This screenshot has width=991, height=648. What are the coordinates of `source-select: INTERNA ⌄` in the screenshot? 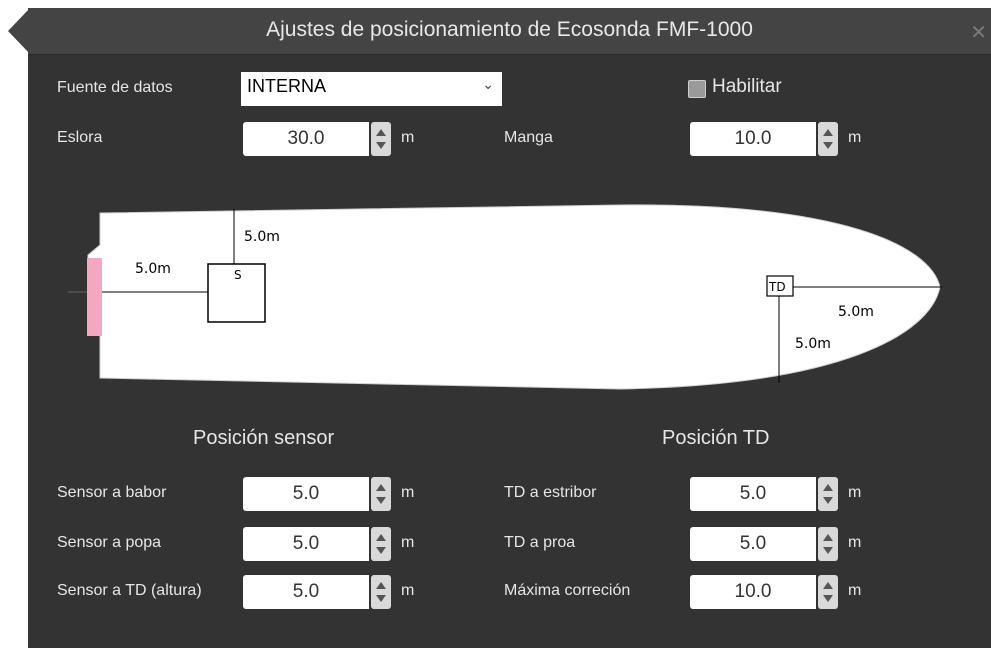 It's located at (371, 89).